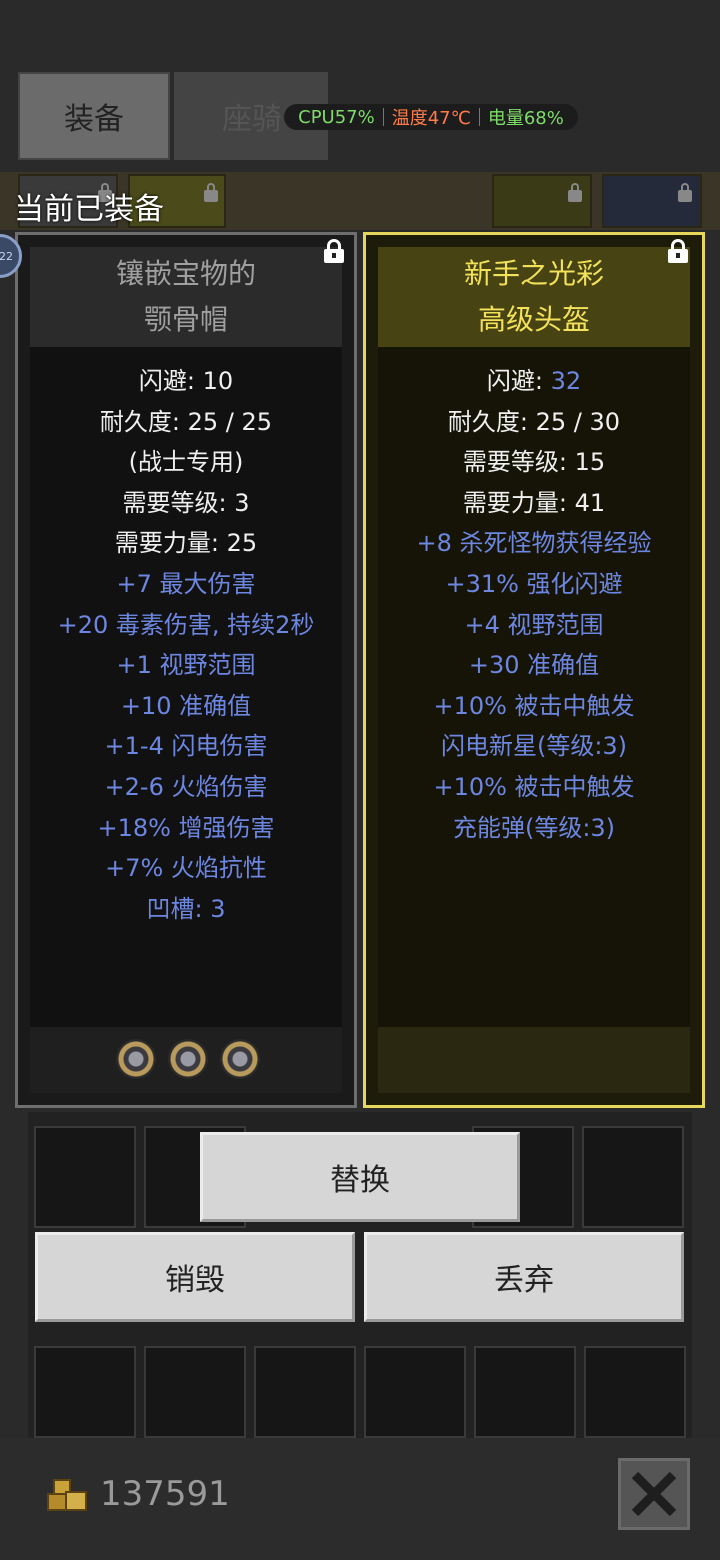  Describe the element at coordinates (89, 209) in the screenshot. I see `section-title: 当前已装备` at that location.